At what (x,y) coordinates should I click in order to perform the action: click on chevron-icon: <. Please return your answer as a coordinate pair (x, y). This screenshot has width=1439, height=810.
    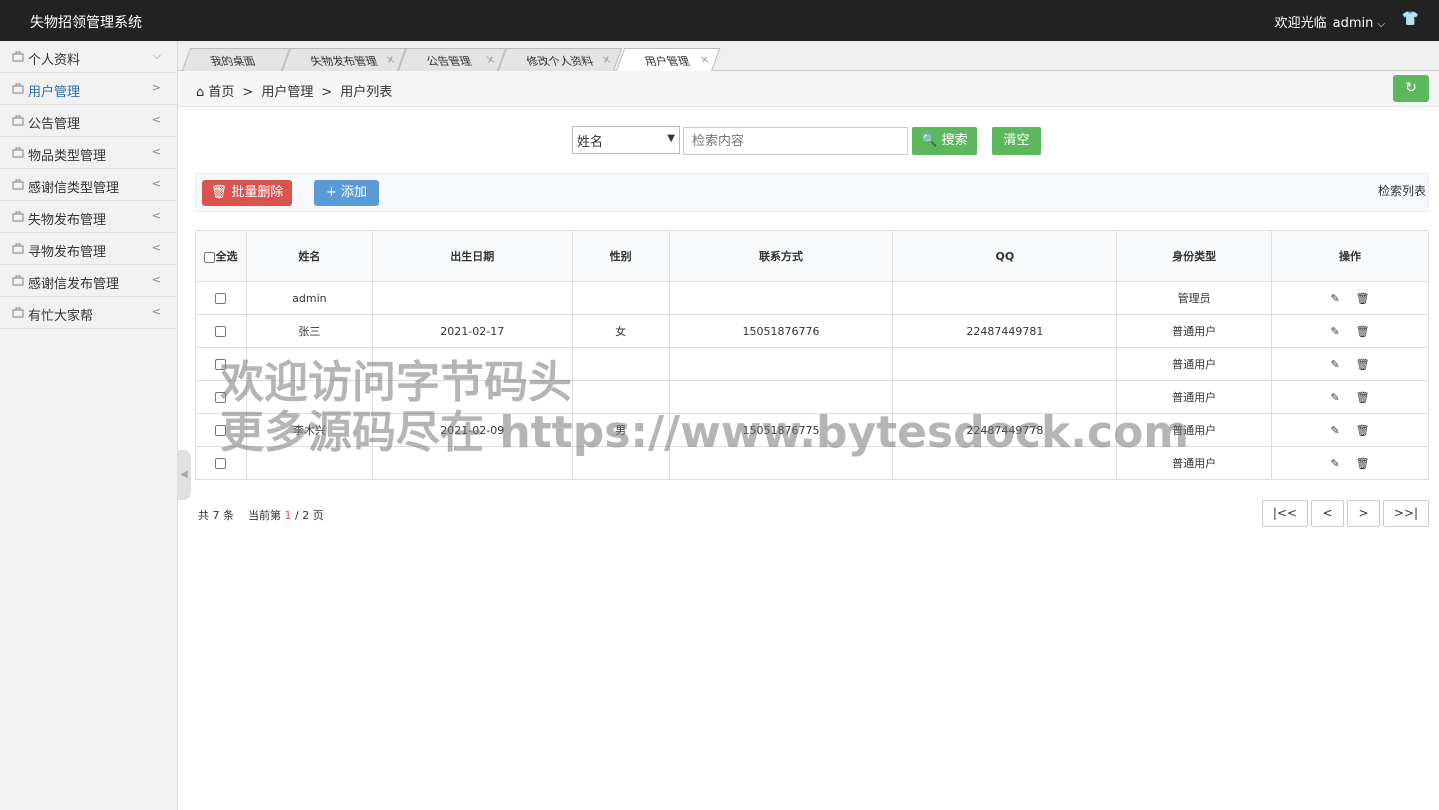
    Looking at the image, I should click on (156, 247).